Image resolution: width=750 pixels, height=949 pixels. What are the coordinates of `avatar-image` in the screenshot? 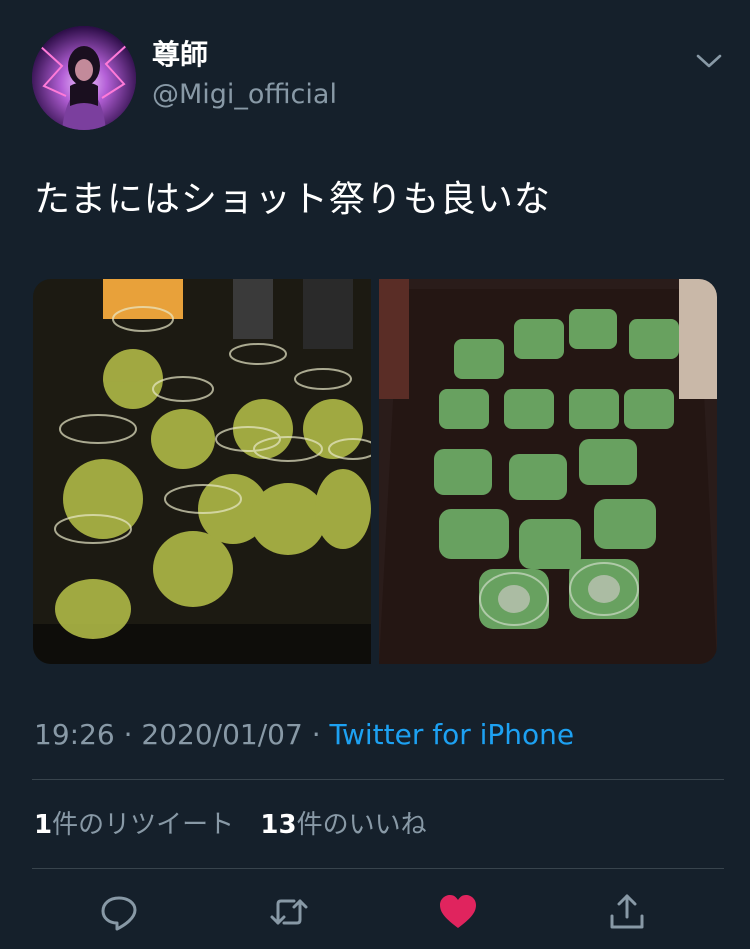 It's located at (84, 78).